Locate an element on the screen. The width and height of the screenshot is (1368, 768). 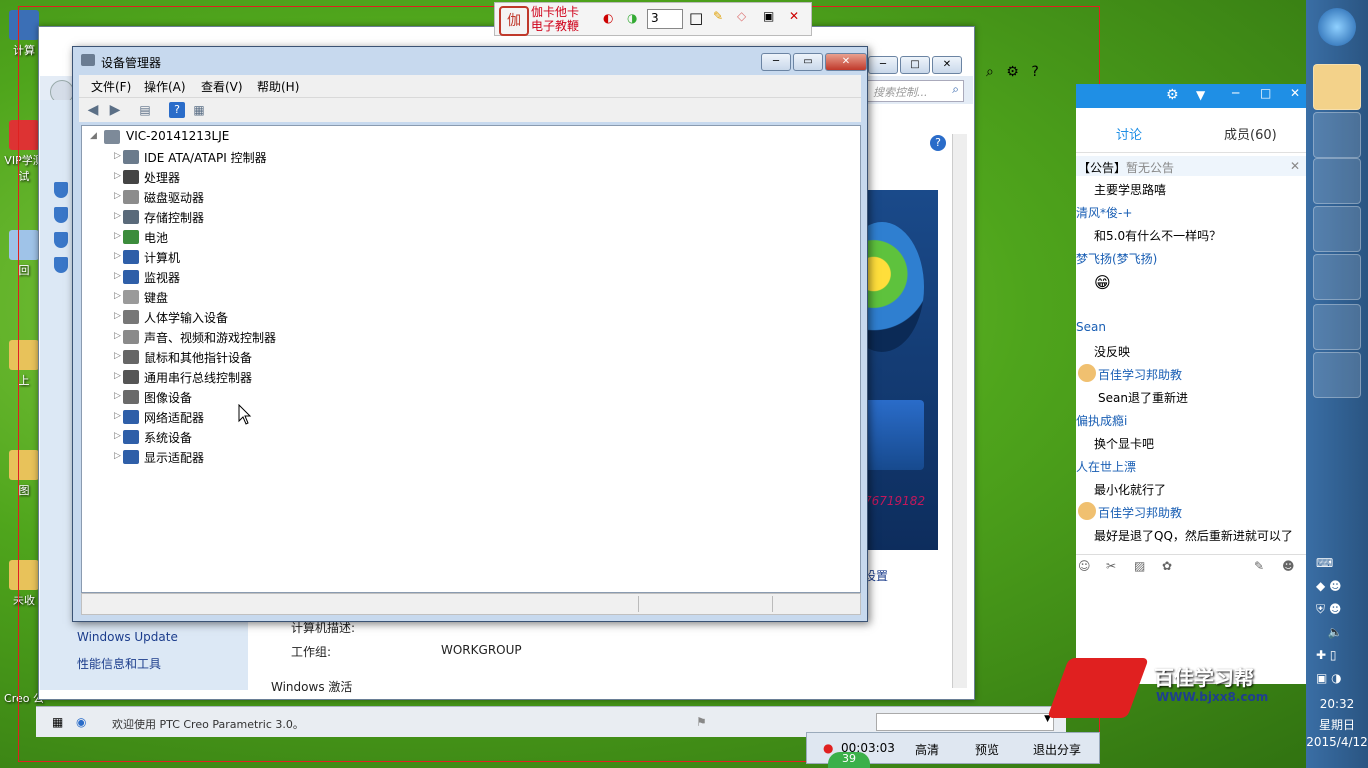
menu-help: 帮助(H) is located at coordinates (278, 86).